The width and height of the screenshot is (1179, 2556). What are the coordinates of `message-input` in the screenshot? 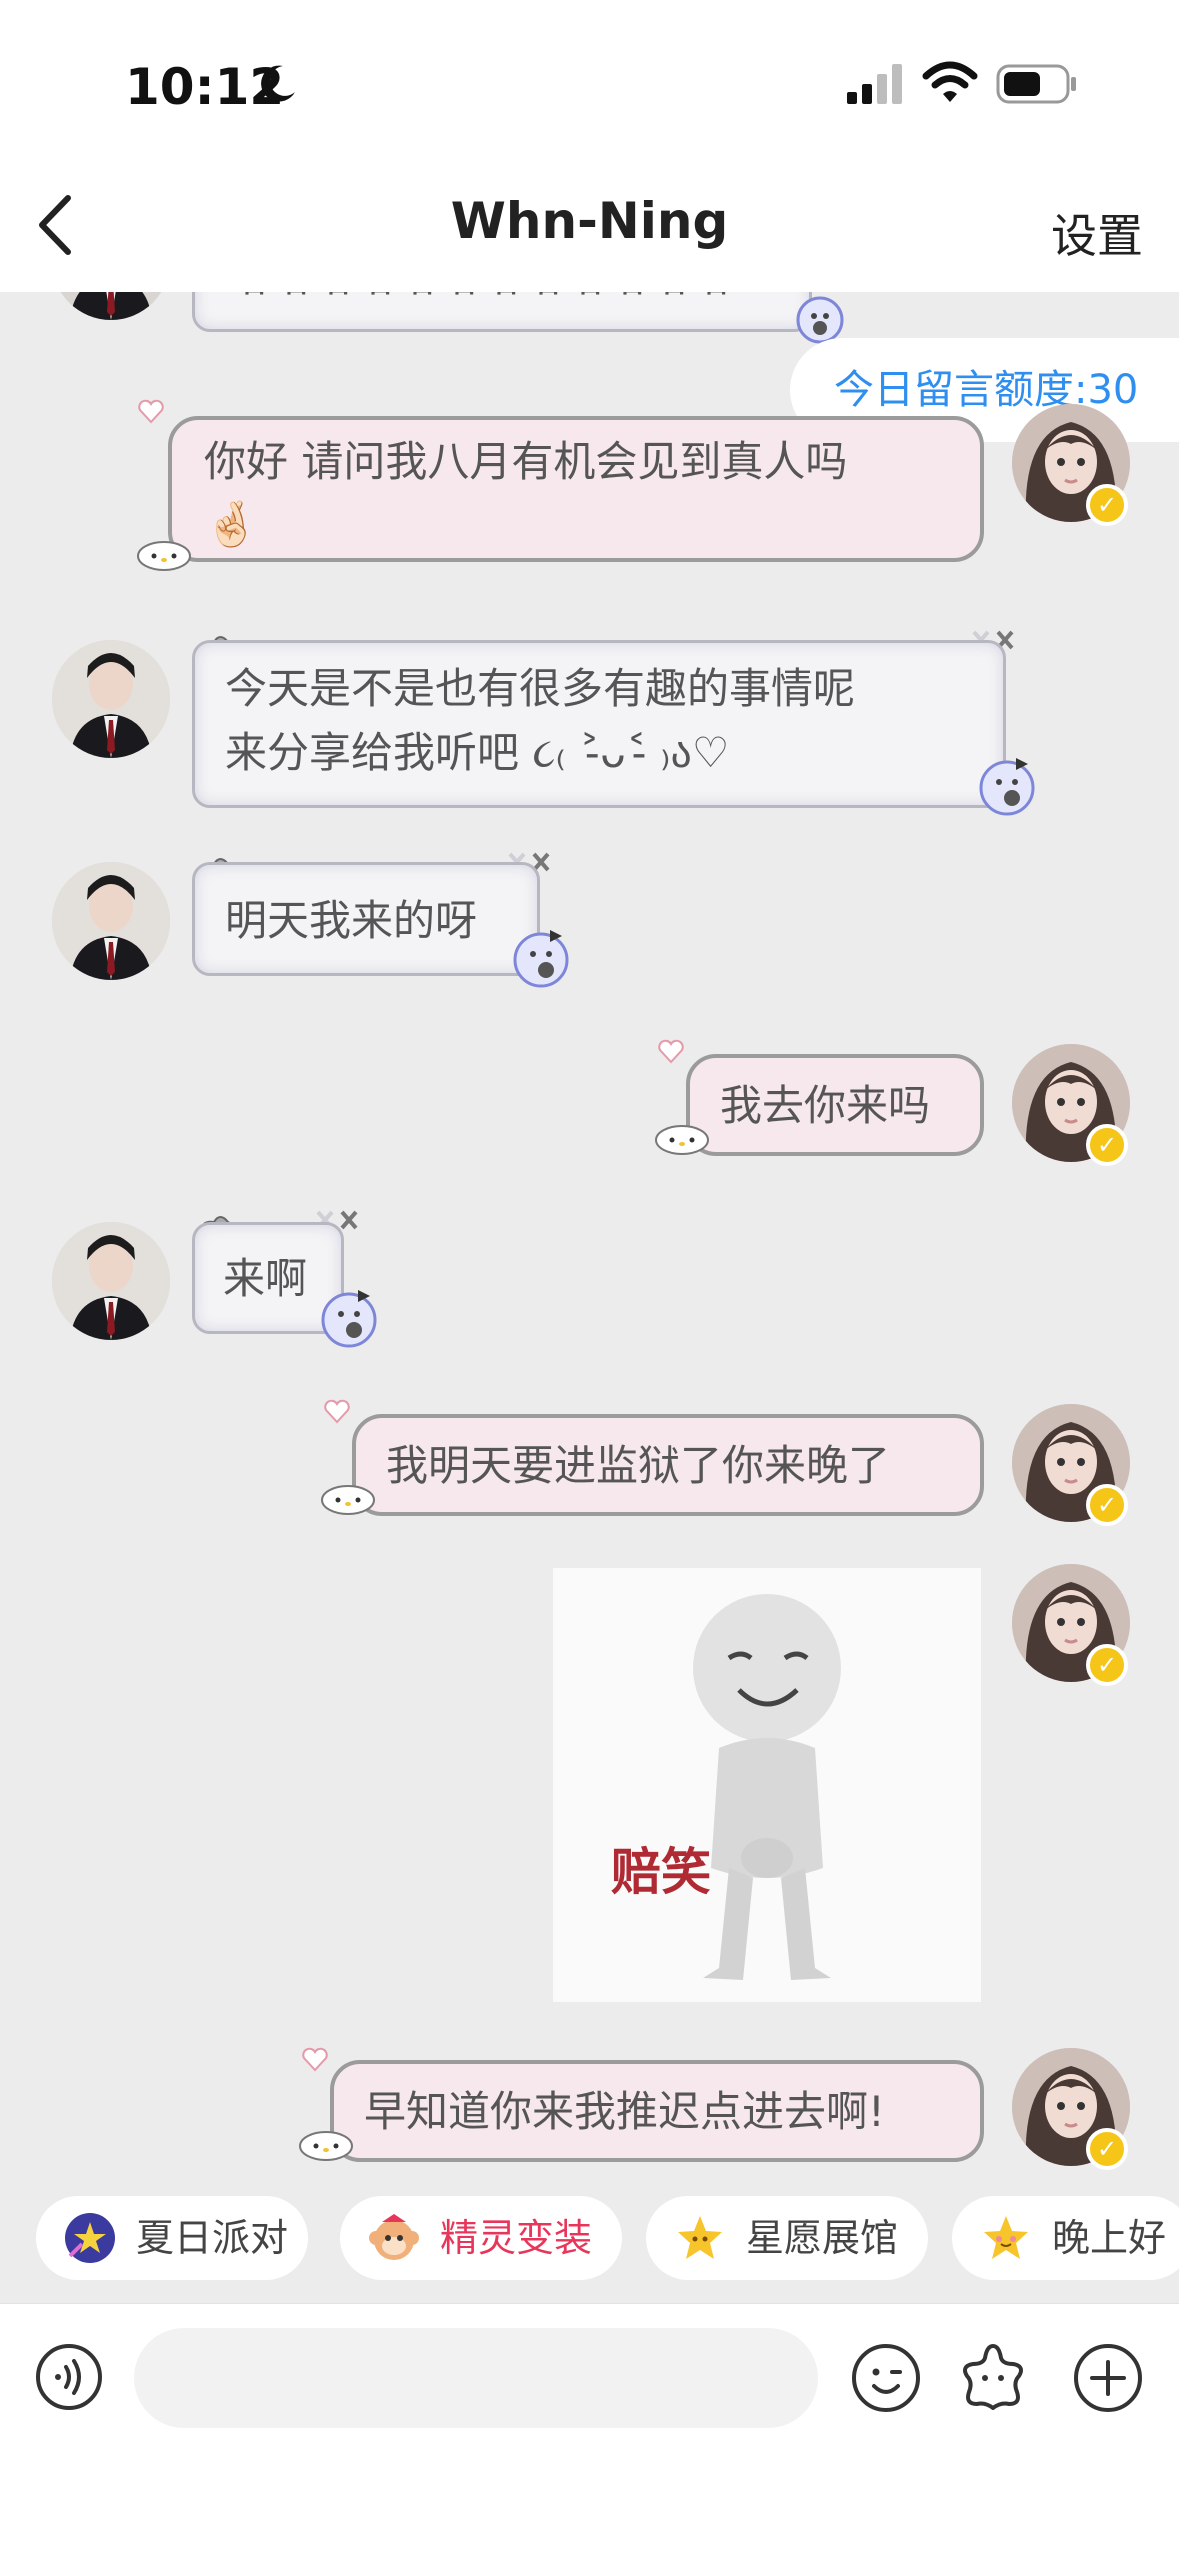 It's located at (476, 2378).